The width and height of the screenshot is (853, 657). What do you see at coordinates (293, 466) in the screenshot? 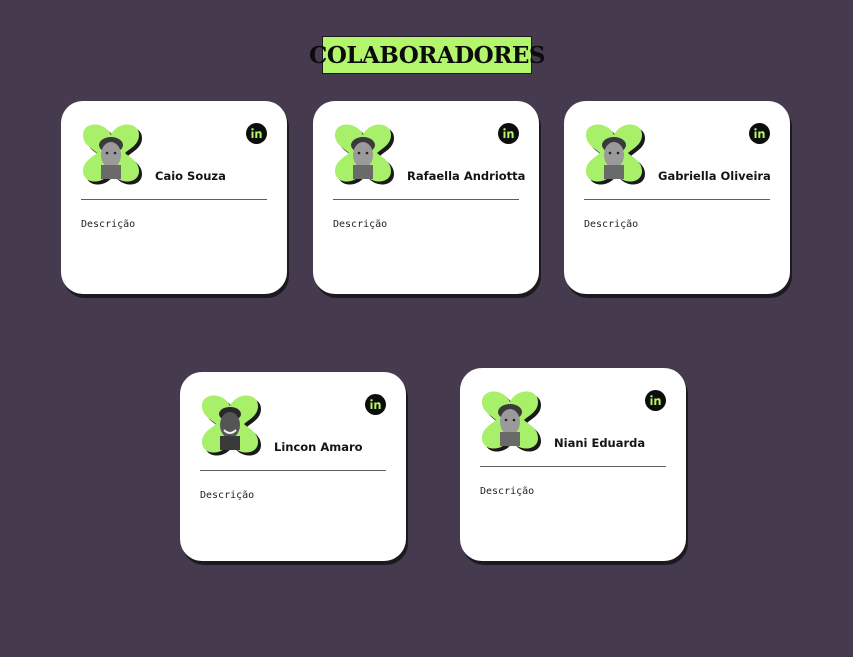
I see `collaborator-card-lincon: Lincon Amaro Descrição` at bounding box center [293, 466].